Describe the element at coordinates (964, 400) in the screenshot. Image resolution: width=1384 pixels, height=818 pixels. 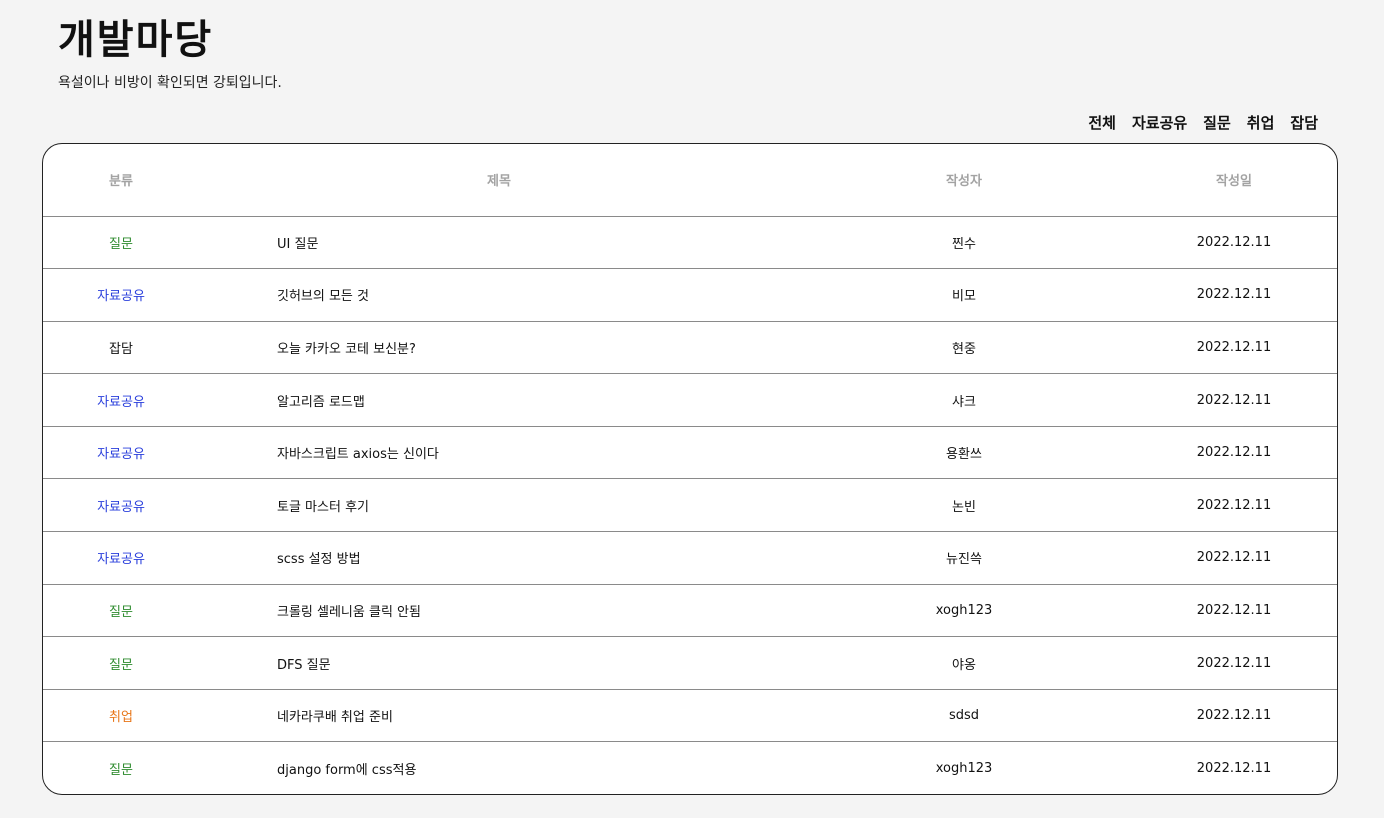
I see `post-author: 샤크` at that location.